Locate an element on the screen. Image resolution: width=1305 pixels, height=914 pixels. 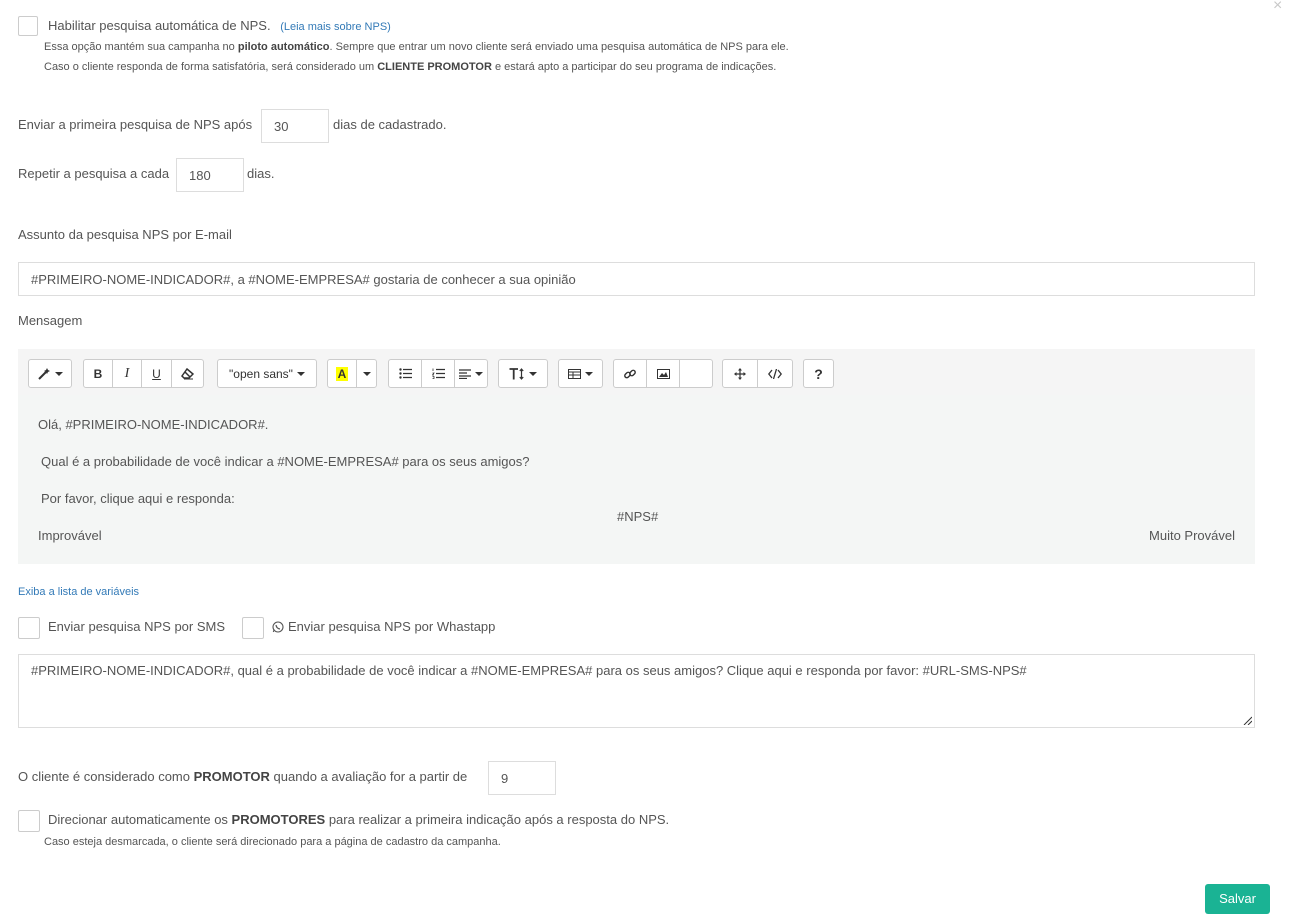
sms-checkbox is located at coordinates (29, 628).